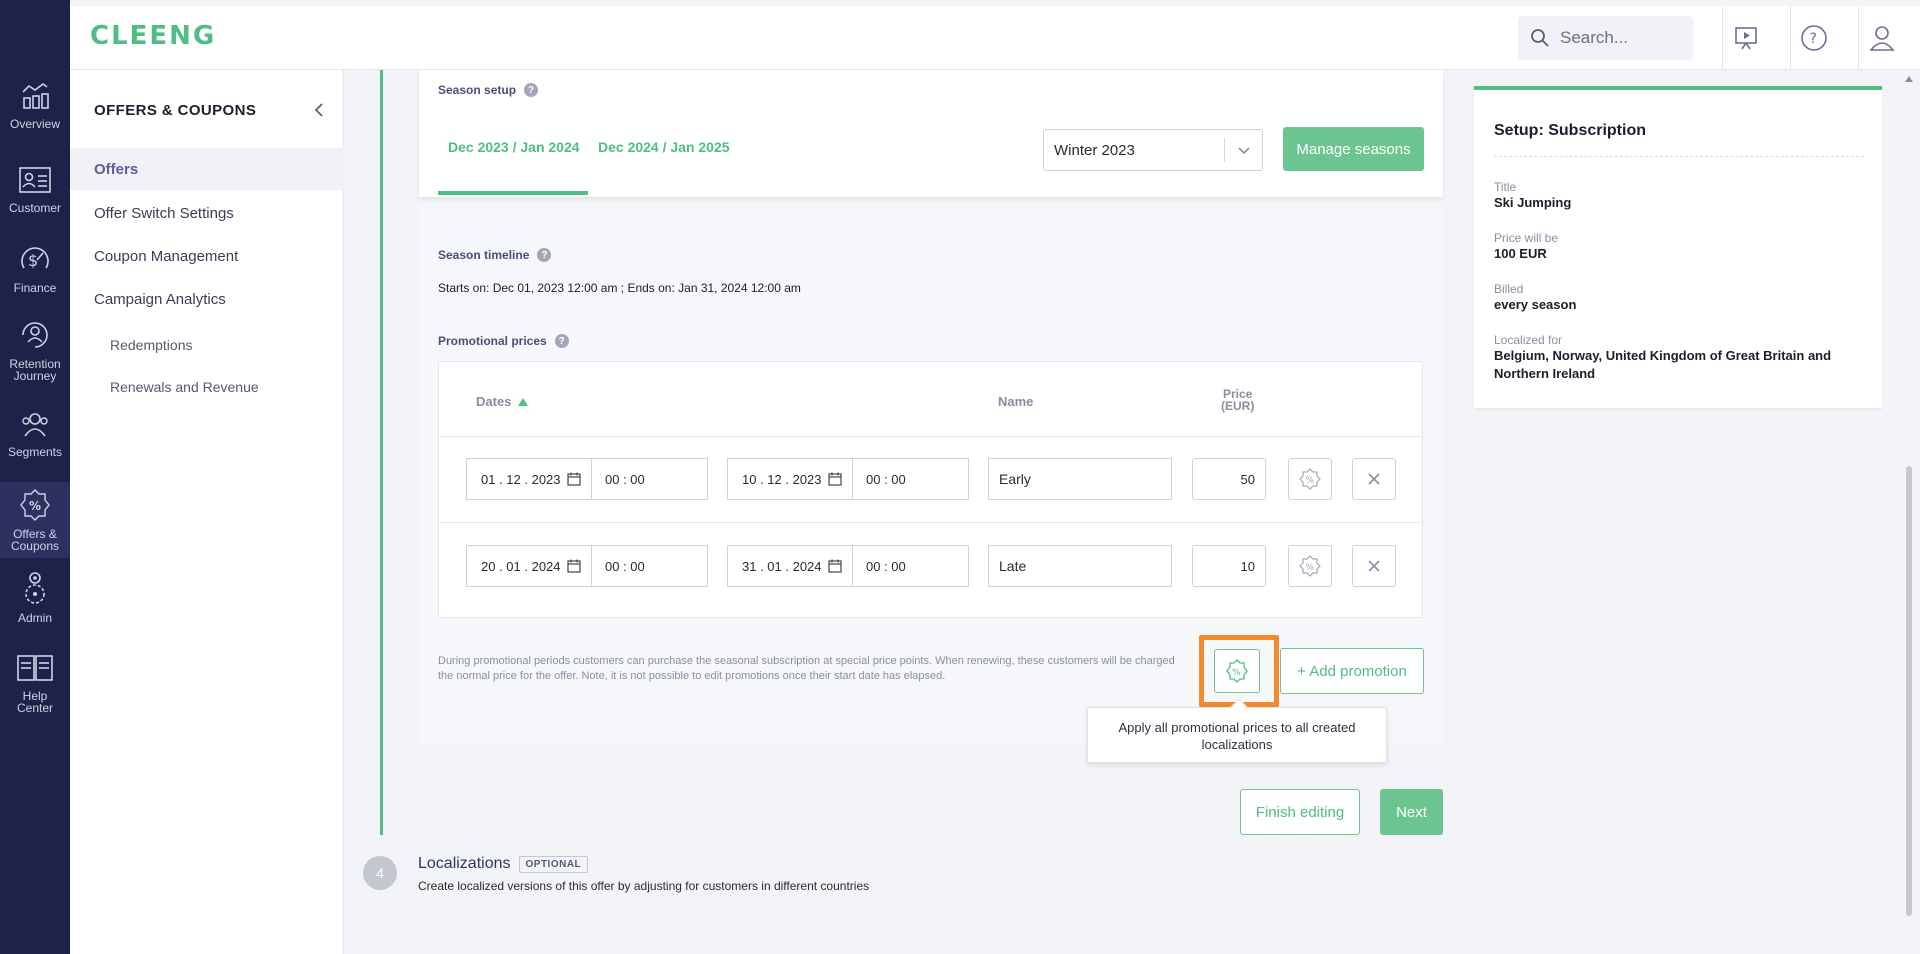  What do you see at coordinates (494, 401) in the screenshot?
I see `dates-header-text: Dates` at bounding box center [494, 401].